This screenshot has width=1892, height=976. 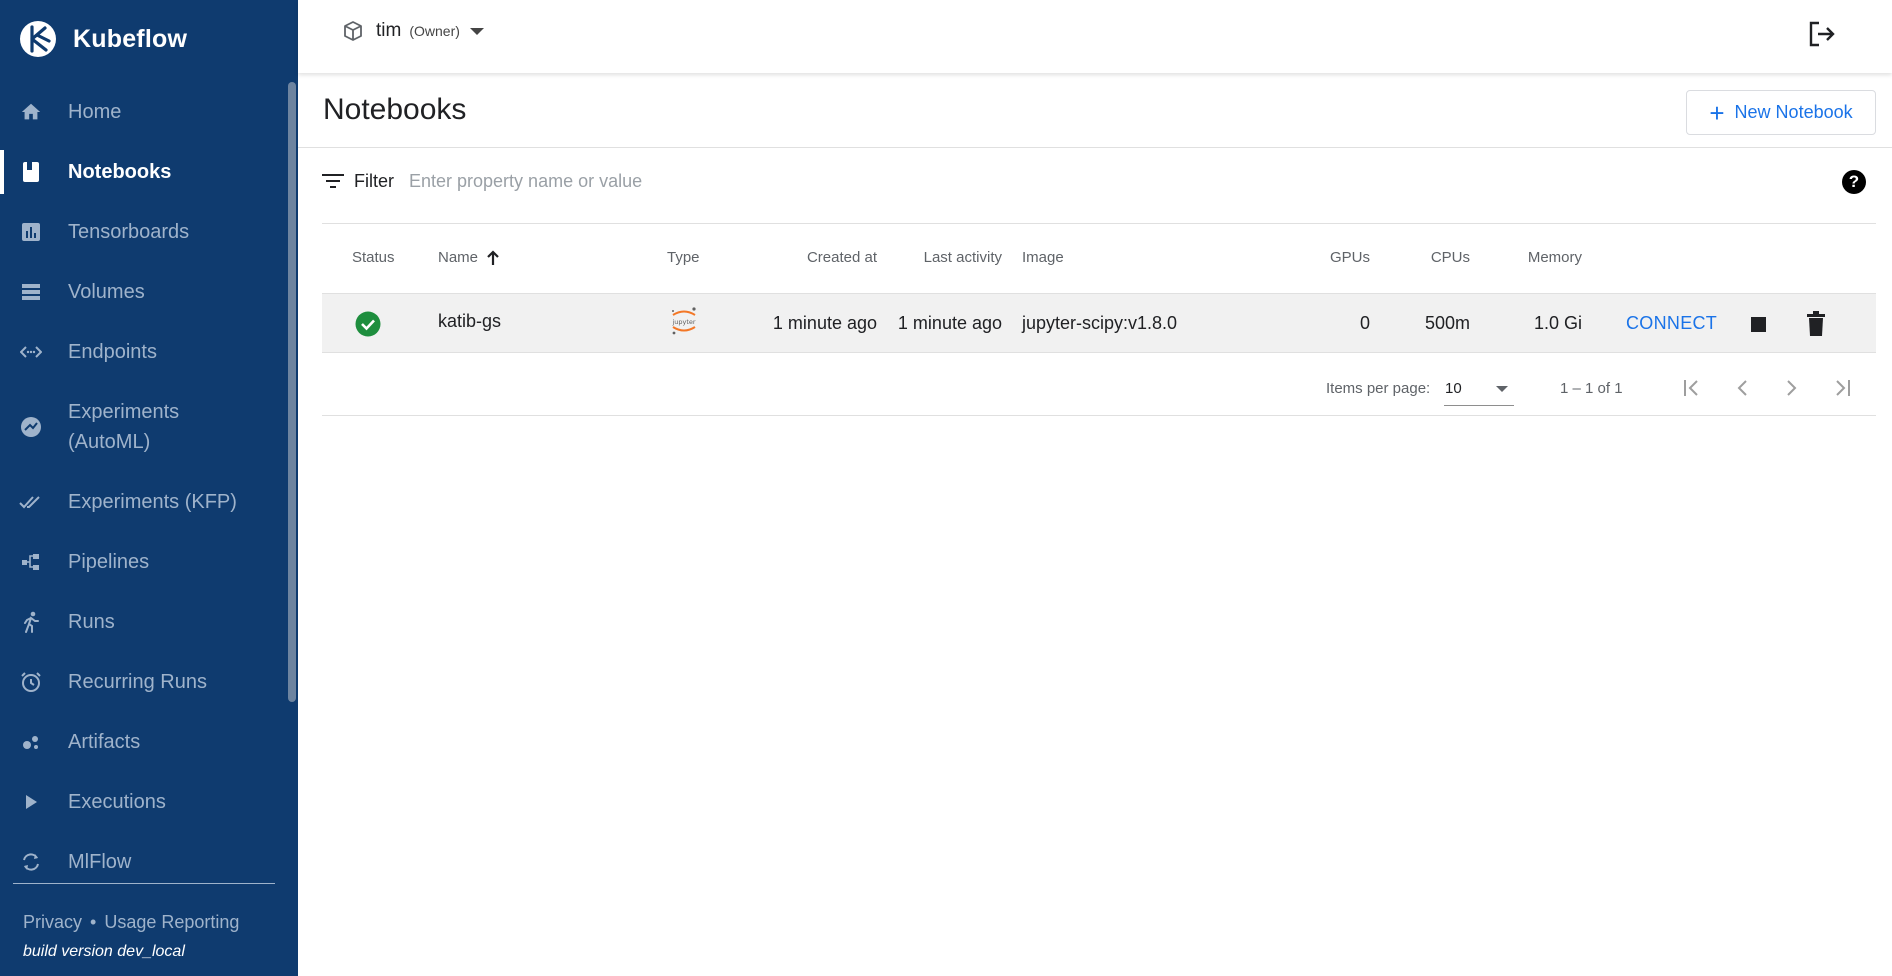 I want to click on header-name: Name, so click(x=469, y=257).